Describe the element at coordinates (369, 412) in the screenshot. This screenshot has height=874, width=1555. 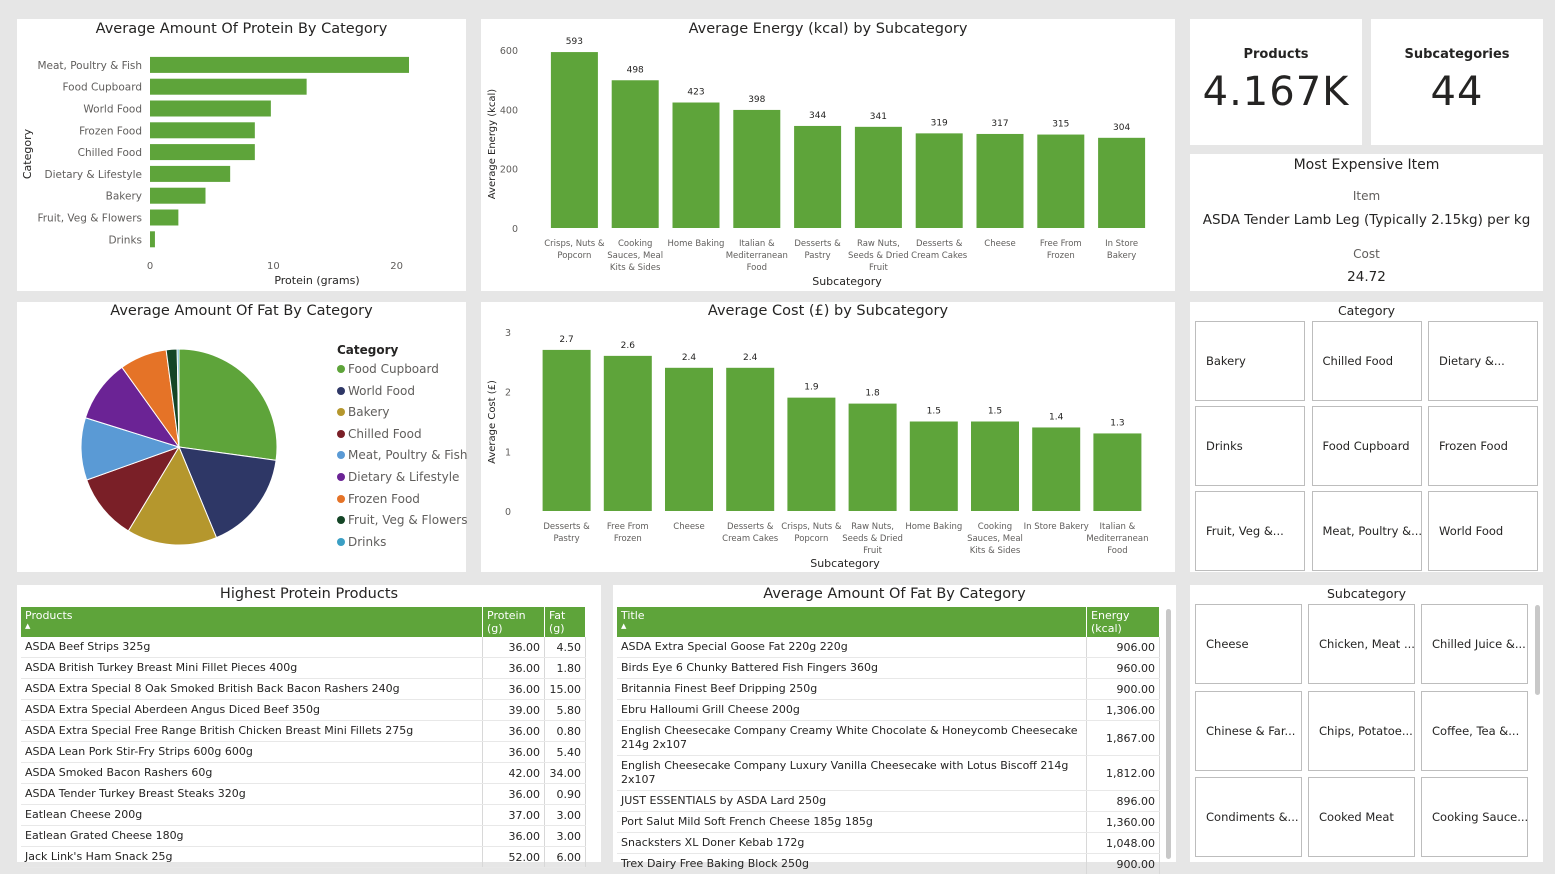
I see `legend-label: Bakery` at that location.